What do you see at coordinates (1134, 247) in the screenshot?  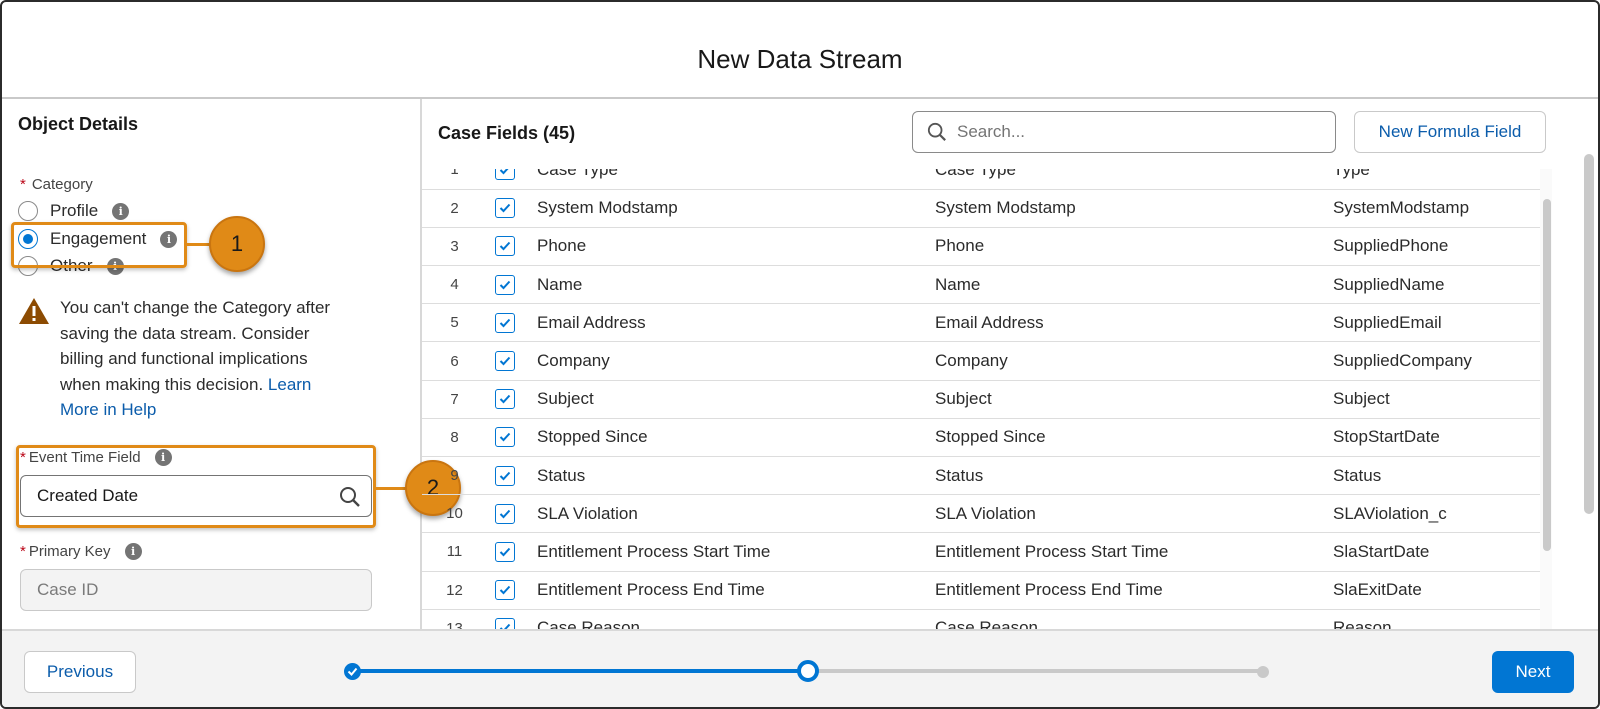 I see `field-name: Phone` at bounding box center [1134, 247].